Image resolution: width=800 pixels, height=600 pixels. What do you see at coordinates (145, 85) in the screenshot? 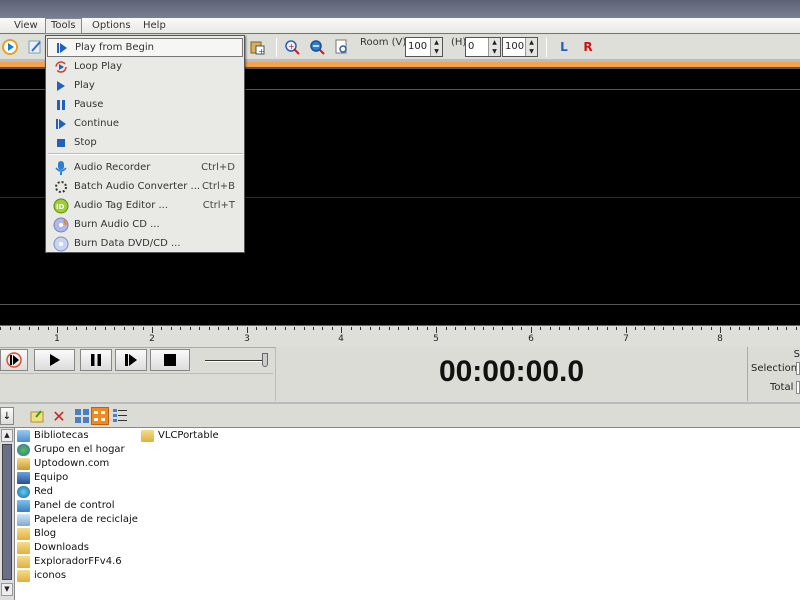
I see `tools-menu-item-play: Play` at bounding box center [145, 85].